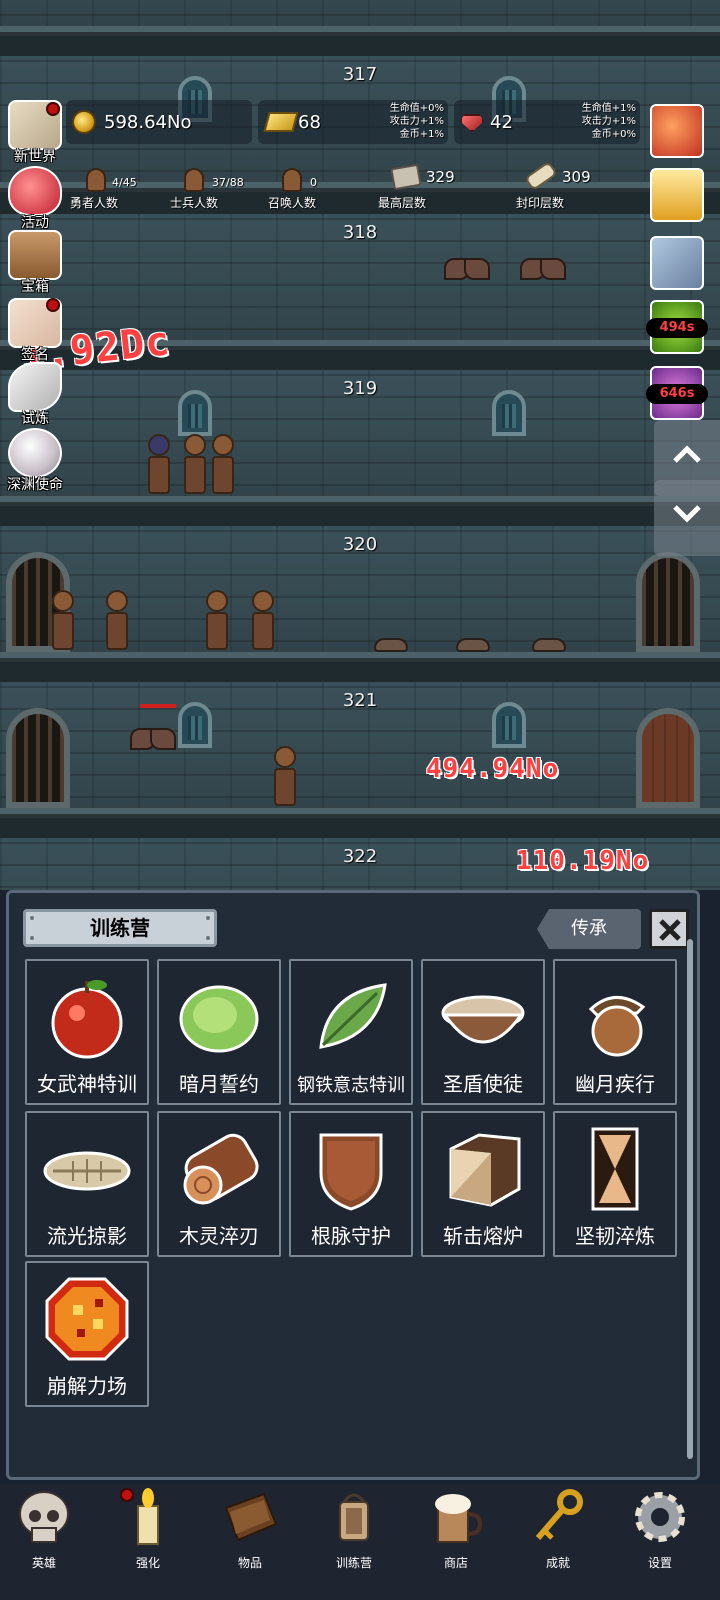 This screenshot has height=1600, width=720. Describe the element at coordinates (158, 706) in the screenshot. I see `enemy-hp-bar` at that location.